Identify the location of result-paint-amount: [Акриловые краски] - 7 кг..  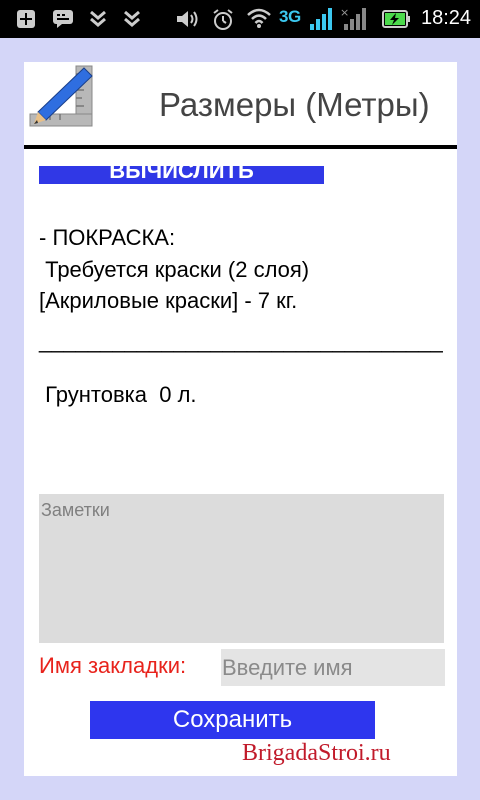
(168, 300).